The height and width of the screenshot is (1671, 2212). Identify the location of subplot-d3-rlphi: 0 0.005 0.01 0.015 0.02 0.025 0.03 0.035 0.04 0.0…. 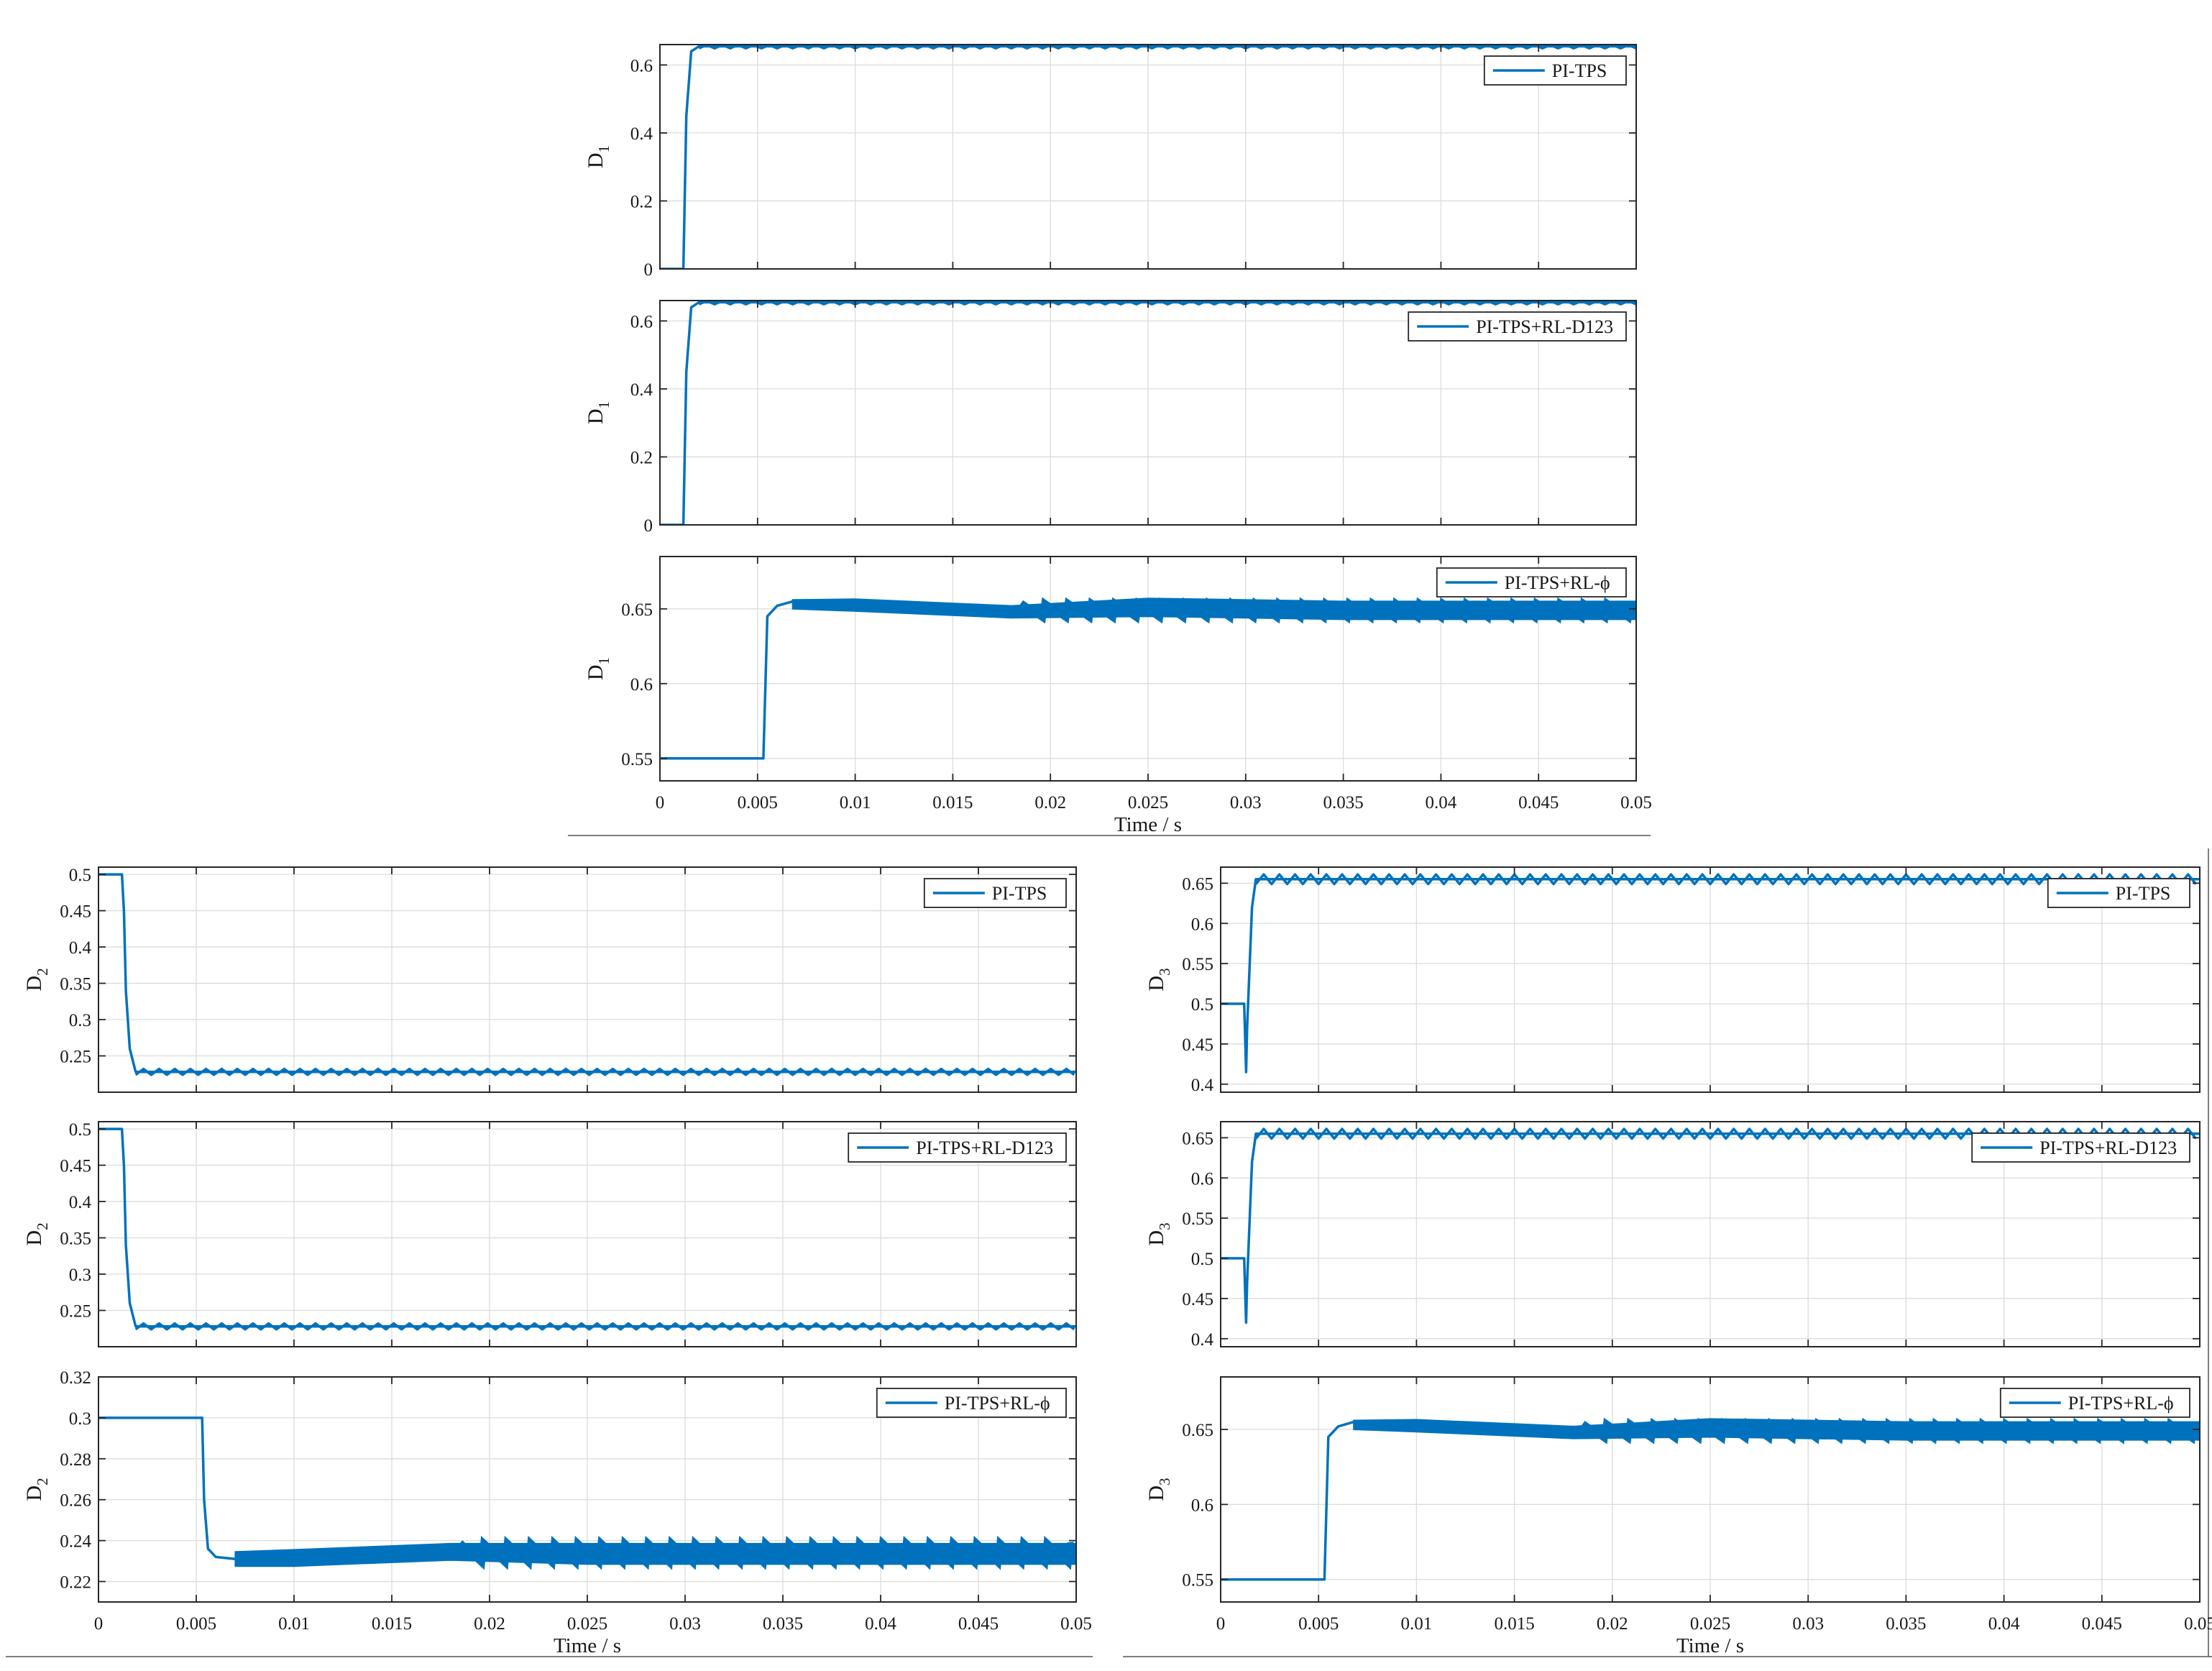
(1678, 1517).